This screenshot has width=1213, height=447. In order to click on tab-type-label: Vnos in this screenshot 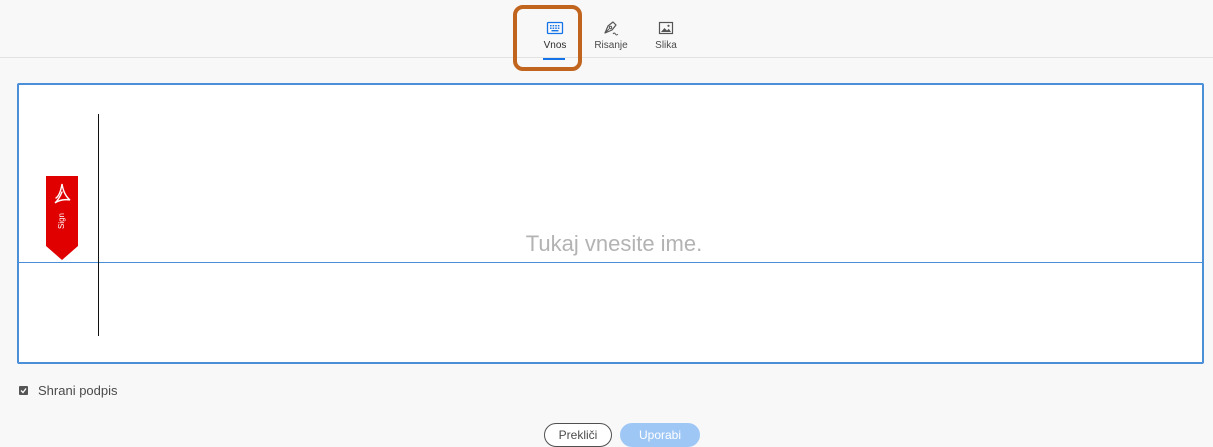, I will do `click(555, 45)`.